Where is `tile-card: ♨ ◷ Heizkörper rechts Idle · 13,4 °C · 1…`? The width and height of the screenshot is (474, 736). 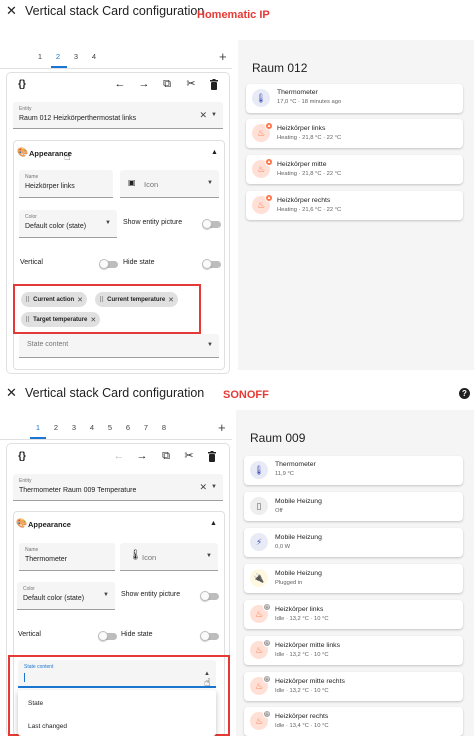 tile-card: ♨ ◷ Heizkörper rechts Idle · 13,4 °C · 1… is located at coordinates (353, 721).